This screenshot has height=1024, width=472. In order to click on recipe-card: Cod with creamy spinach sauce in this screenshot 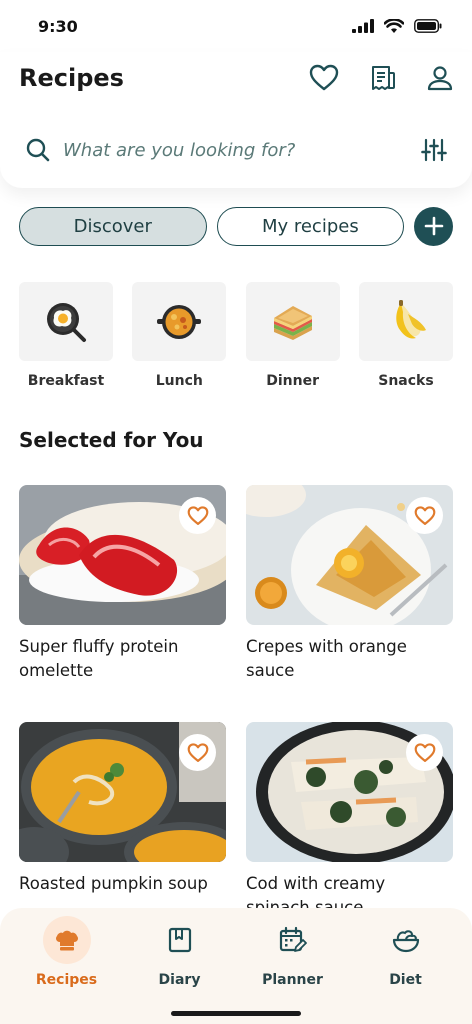, I will do `click(349, 821)`.